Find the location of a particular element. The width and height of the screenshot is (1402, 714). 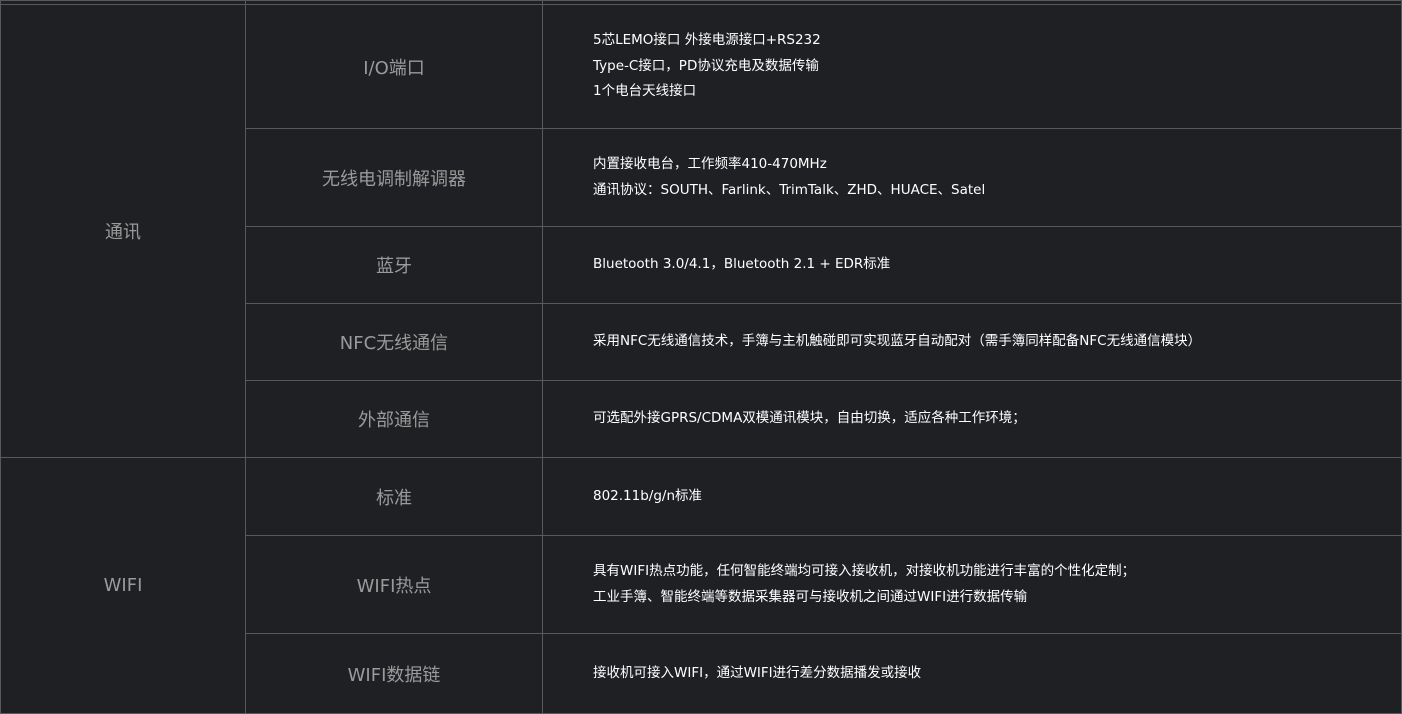

spec-value-line: 工业手簿、智能终端等数据采集器可与接收机之间通过WIFI进行数据传输 is located at coordinates (810, 596).